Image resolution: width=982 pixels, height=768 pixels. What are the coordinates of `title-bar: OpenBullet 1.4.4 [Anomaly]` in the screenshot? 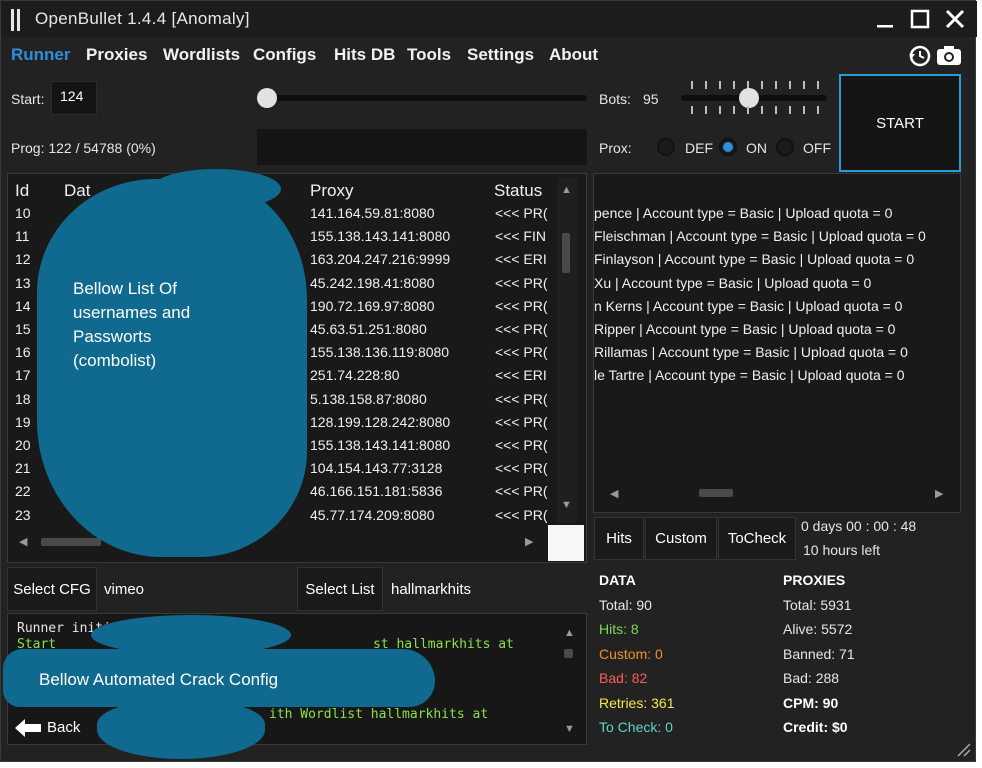 It's located at (489, 19).